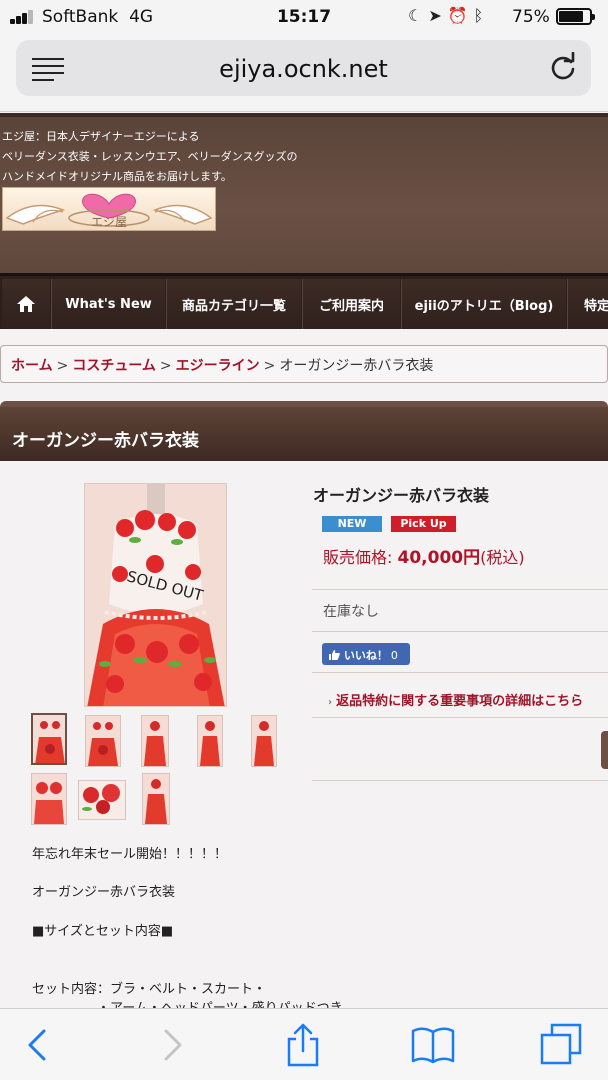 Image resolution: width=608 pixels, height=1080 pixels. Describe the element at coordinates (103, 931) in the screenshot. I see `description-line: ■サイズとセット内容■` at that location.